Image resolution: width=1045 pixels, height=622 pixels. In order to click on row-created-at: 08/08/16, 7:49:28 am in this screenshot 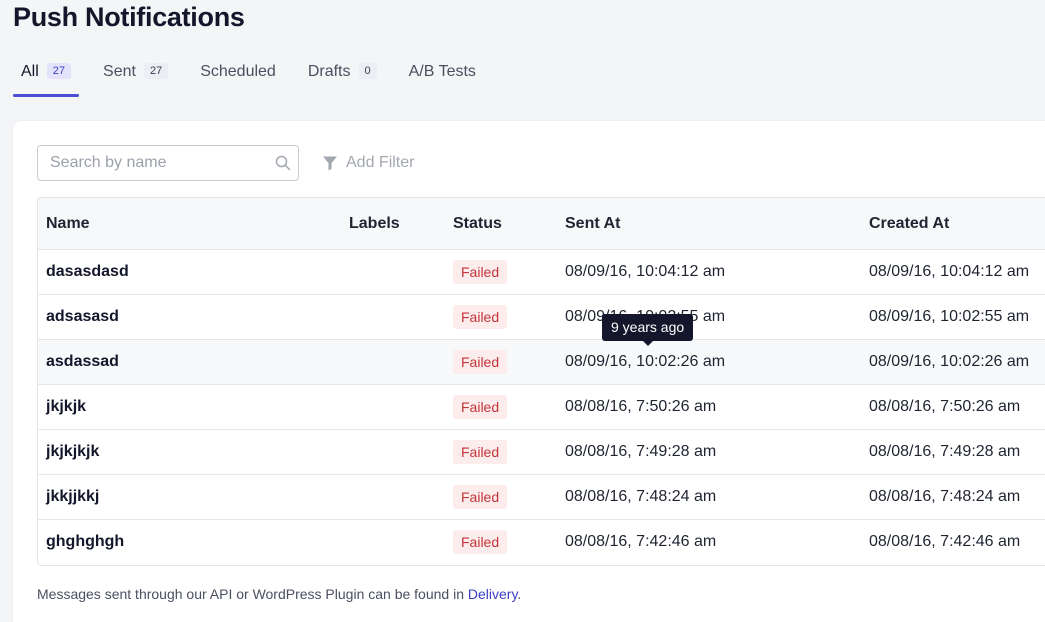, I will do `click(945, 451)`.